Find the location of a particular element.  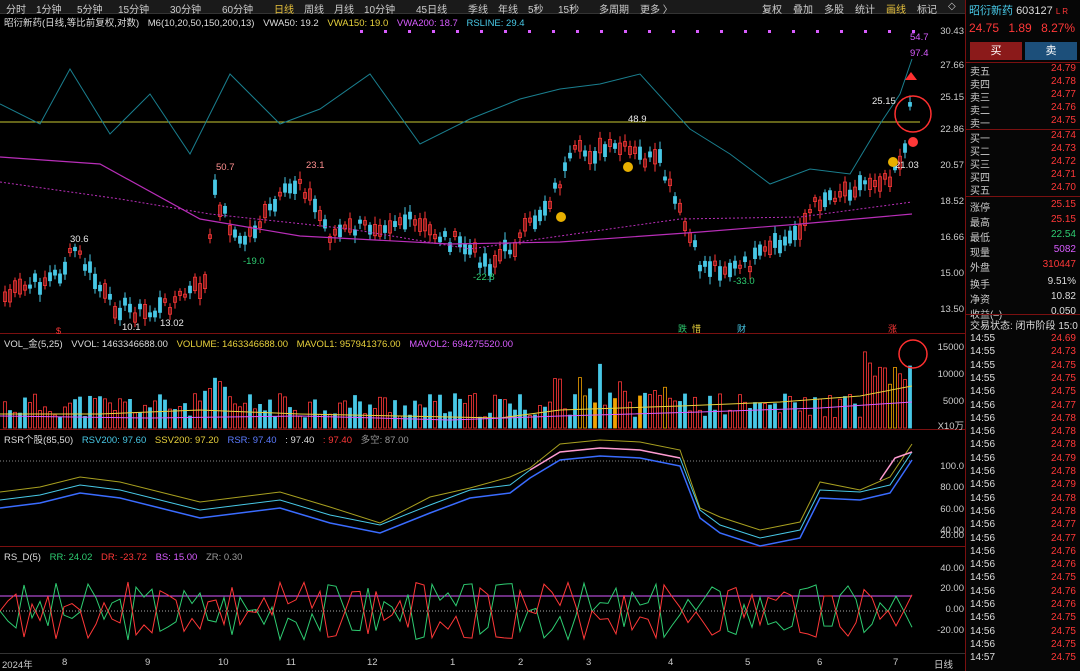

volume-axis-tick: 15000 is located at coordinates (950, 347).